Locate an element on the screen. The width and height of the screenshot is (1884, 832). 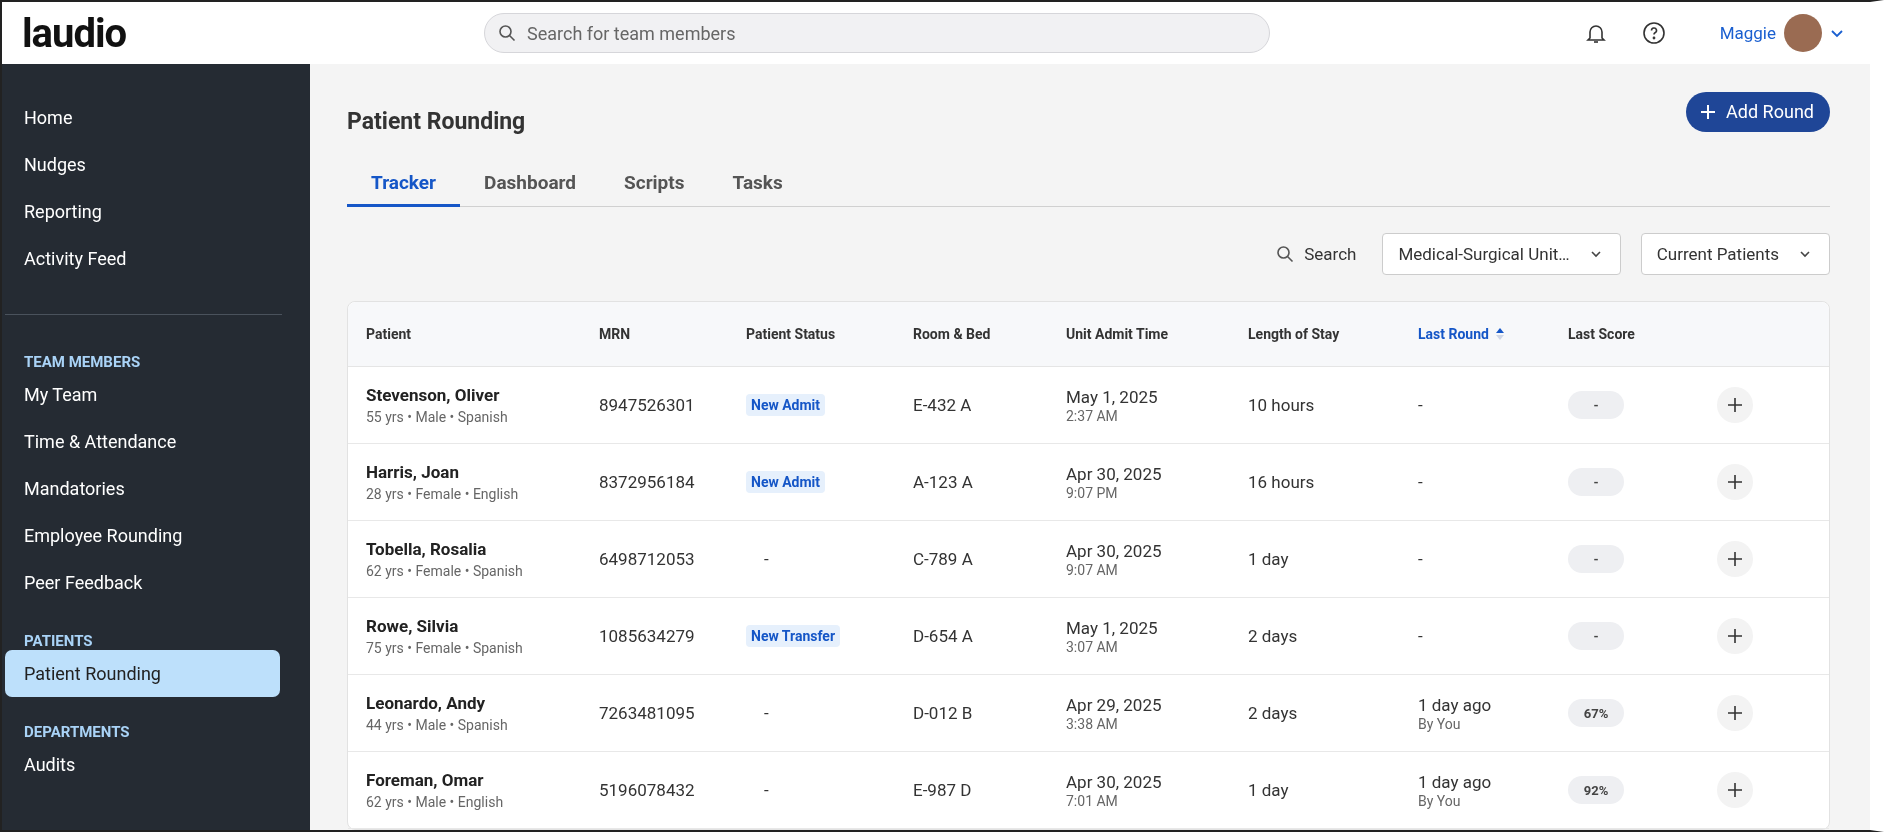
column-header: Patient Status is located at coordinates (811, 334).